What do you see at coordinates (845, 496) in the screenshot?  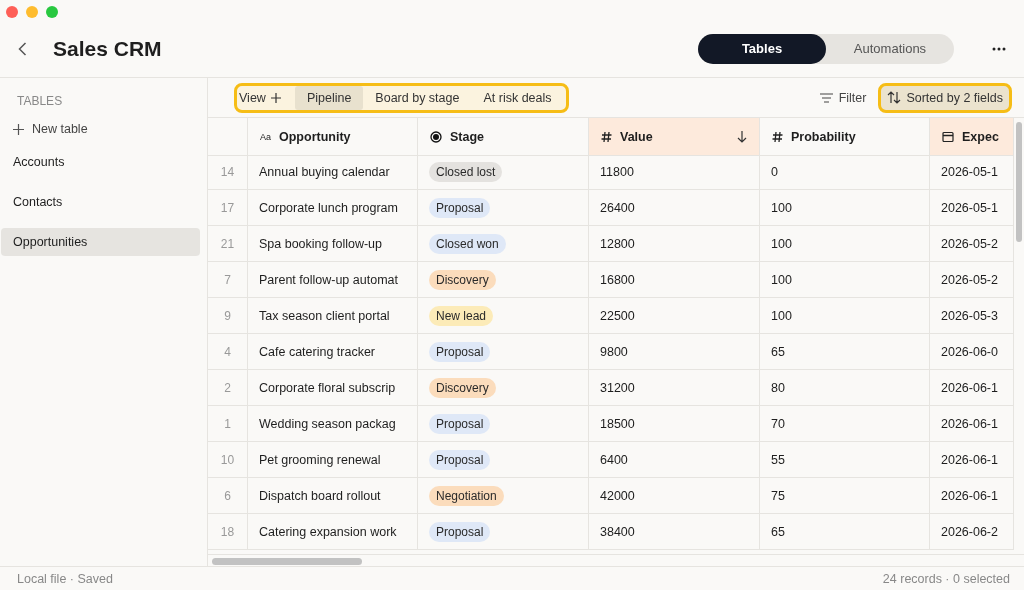 I see `table-cell: 75` at bounding box center [845, 496].